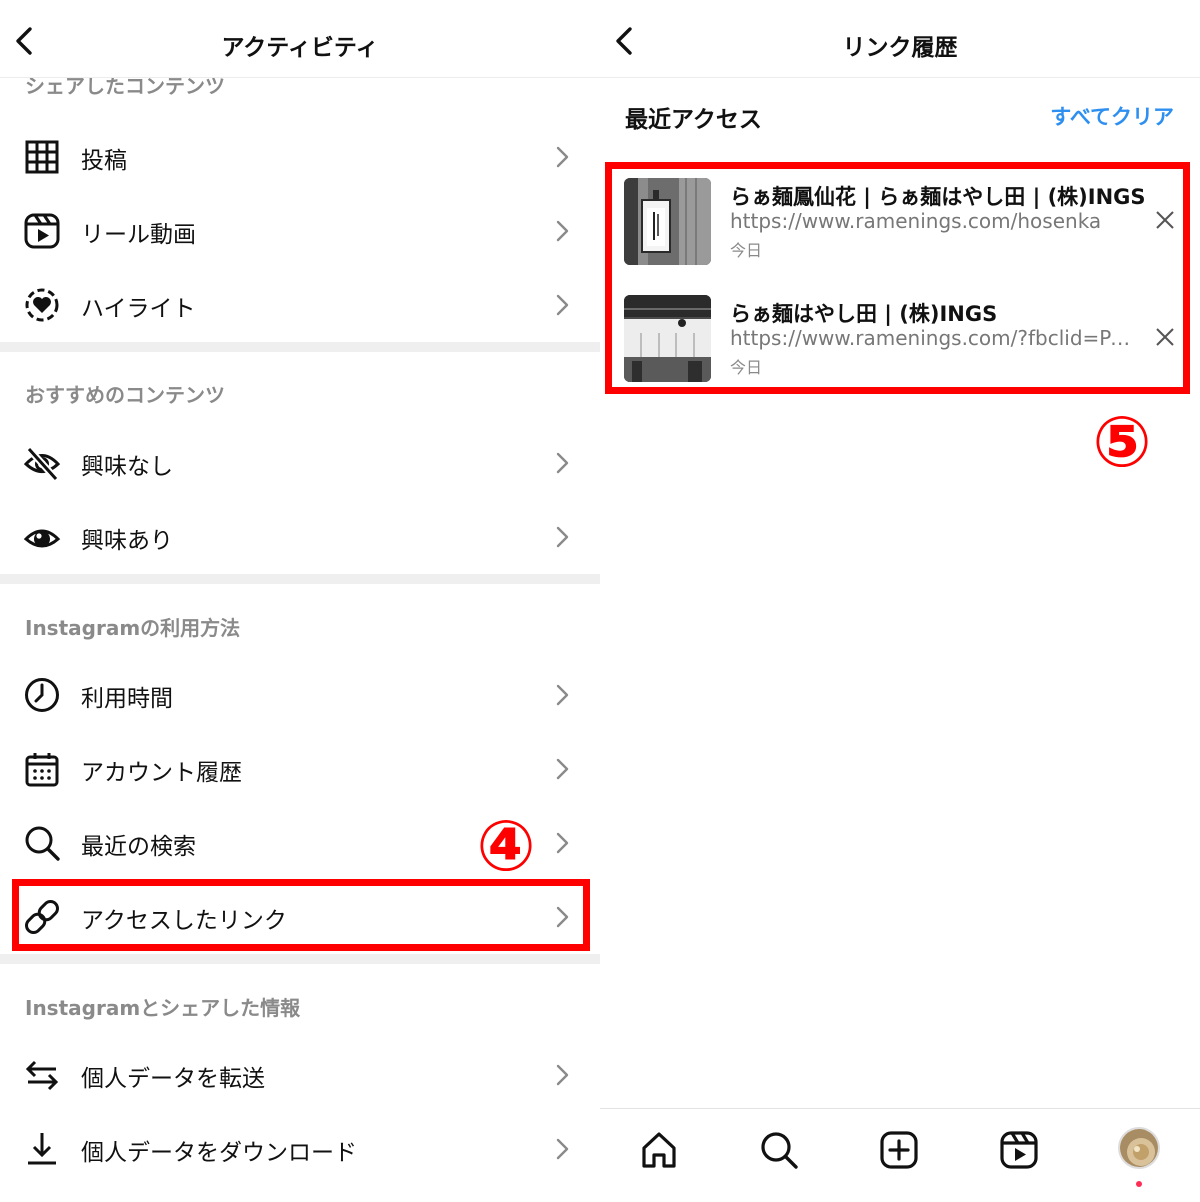  Describe the element at coordinates (42, 1075) in the screenshot. I see `transfer-icon` at that location.